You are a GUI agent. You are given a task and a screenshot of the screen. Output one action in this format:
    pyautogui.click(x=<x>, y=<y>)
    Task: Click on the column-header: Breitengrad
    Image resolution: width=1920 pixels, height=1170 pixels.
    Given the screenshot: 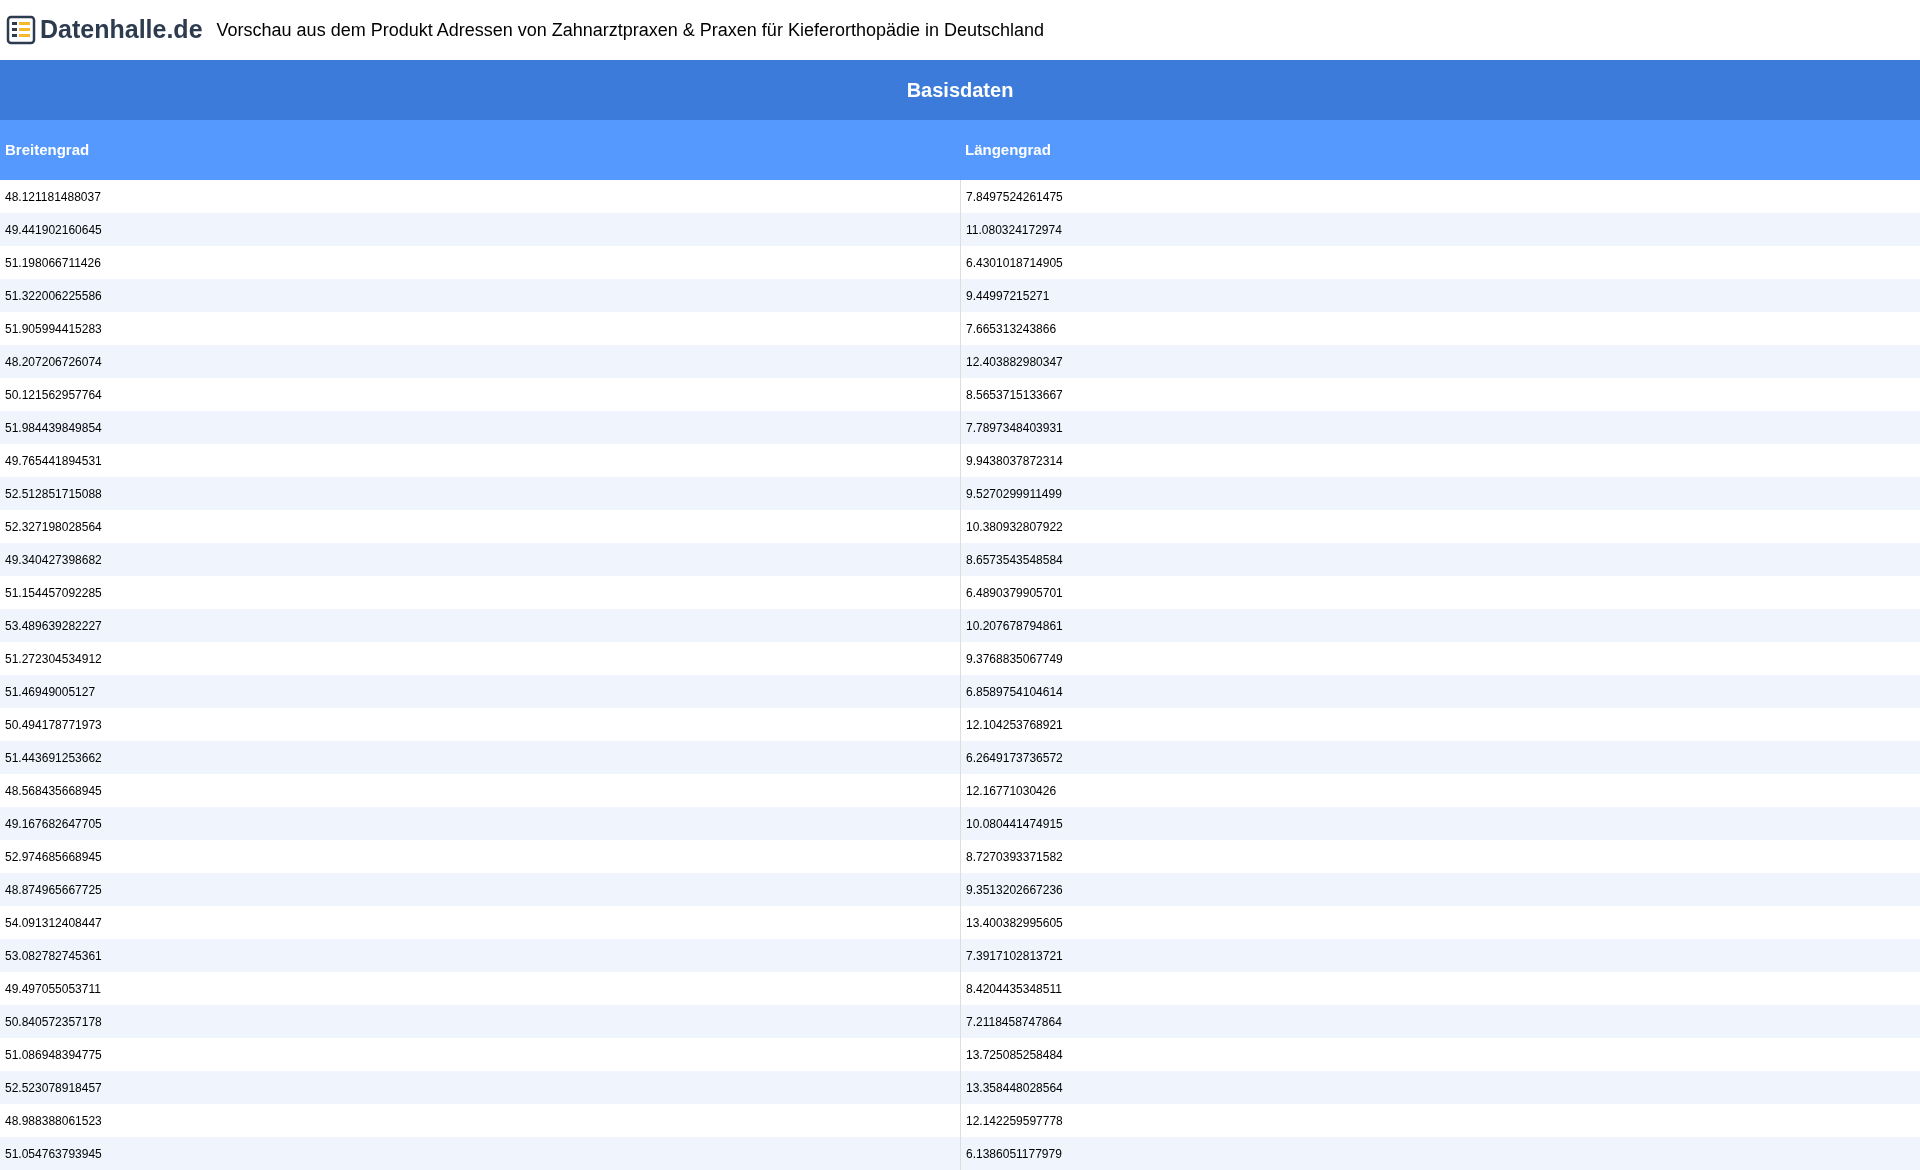 What is the action you would take?
    pyautogui.click(x=47, y=149)
    